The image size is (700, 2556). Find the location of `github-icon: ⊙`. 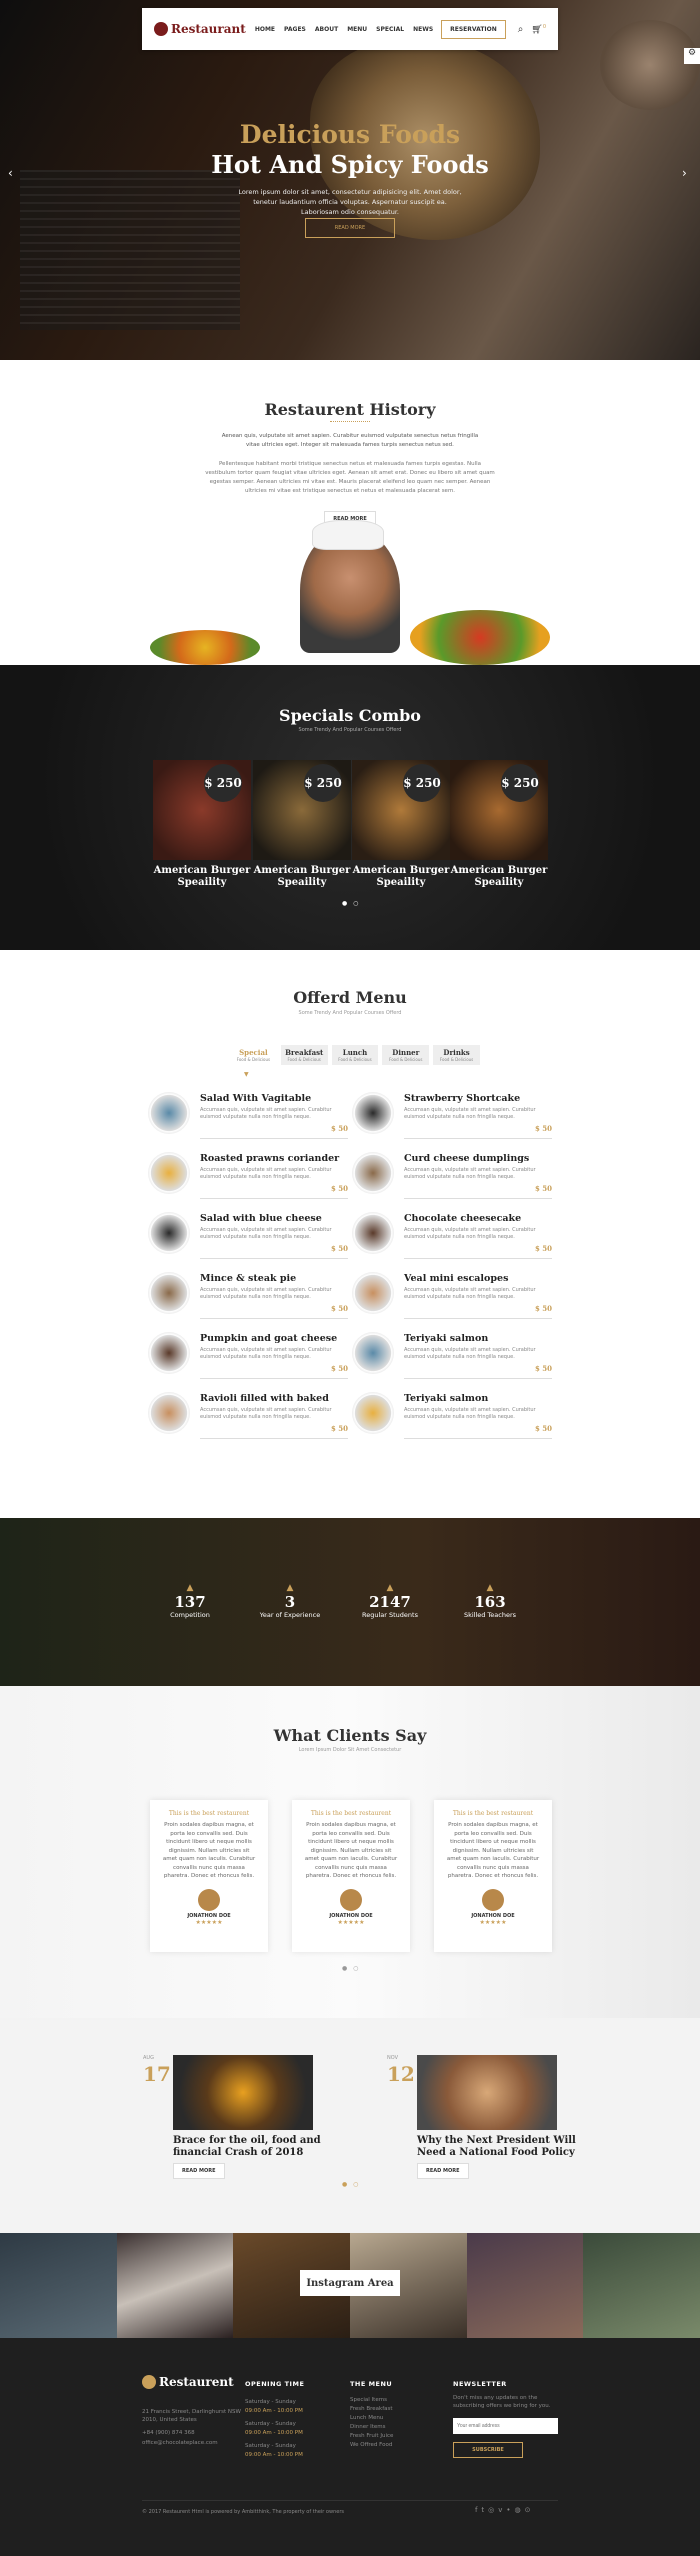

github-icon: ⊙ is located at coordinates (530, 2510).